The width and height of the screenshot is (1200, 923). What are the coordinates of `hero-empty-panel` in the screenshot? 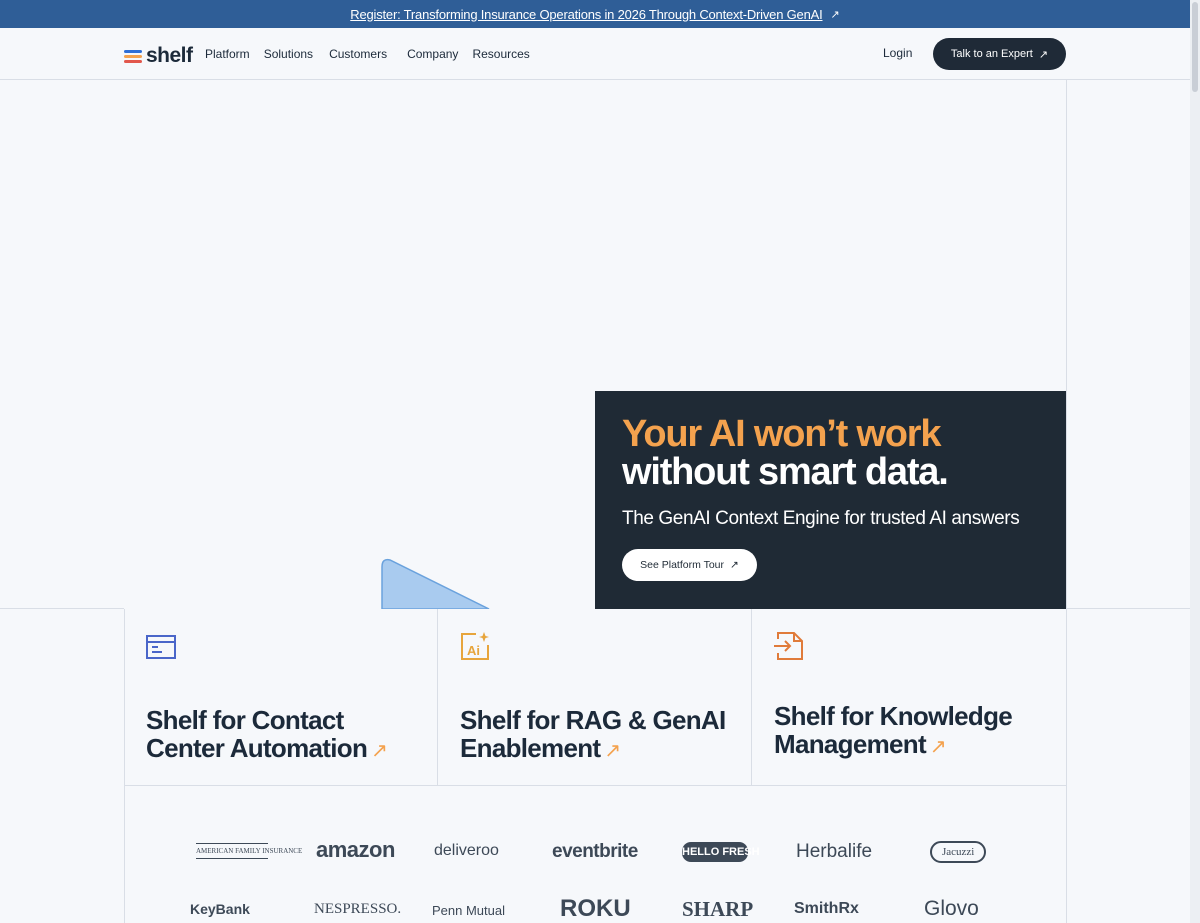 It's located at (830, 235).